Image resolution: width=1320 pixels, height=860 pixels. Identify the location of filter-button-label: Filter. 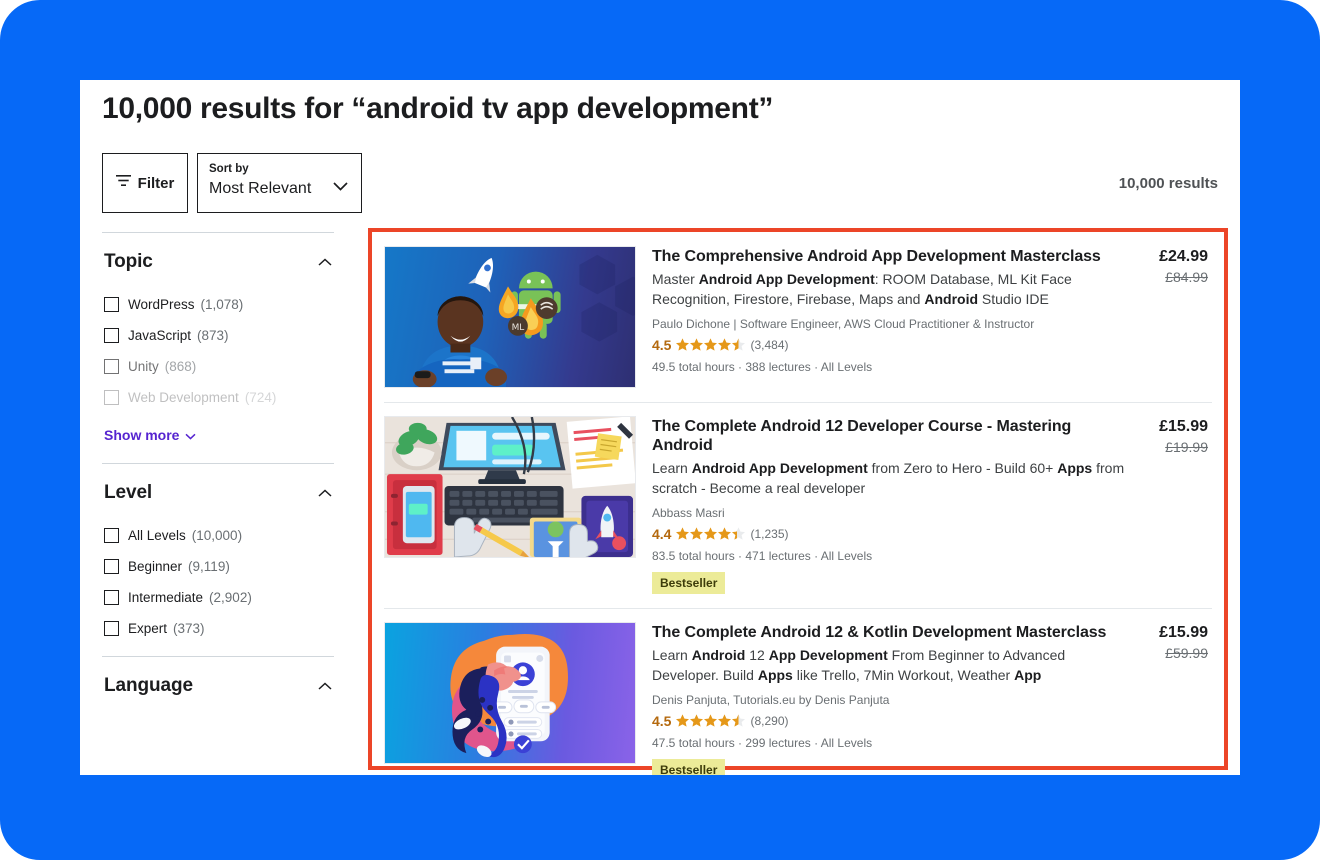
(156, 183).